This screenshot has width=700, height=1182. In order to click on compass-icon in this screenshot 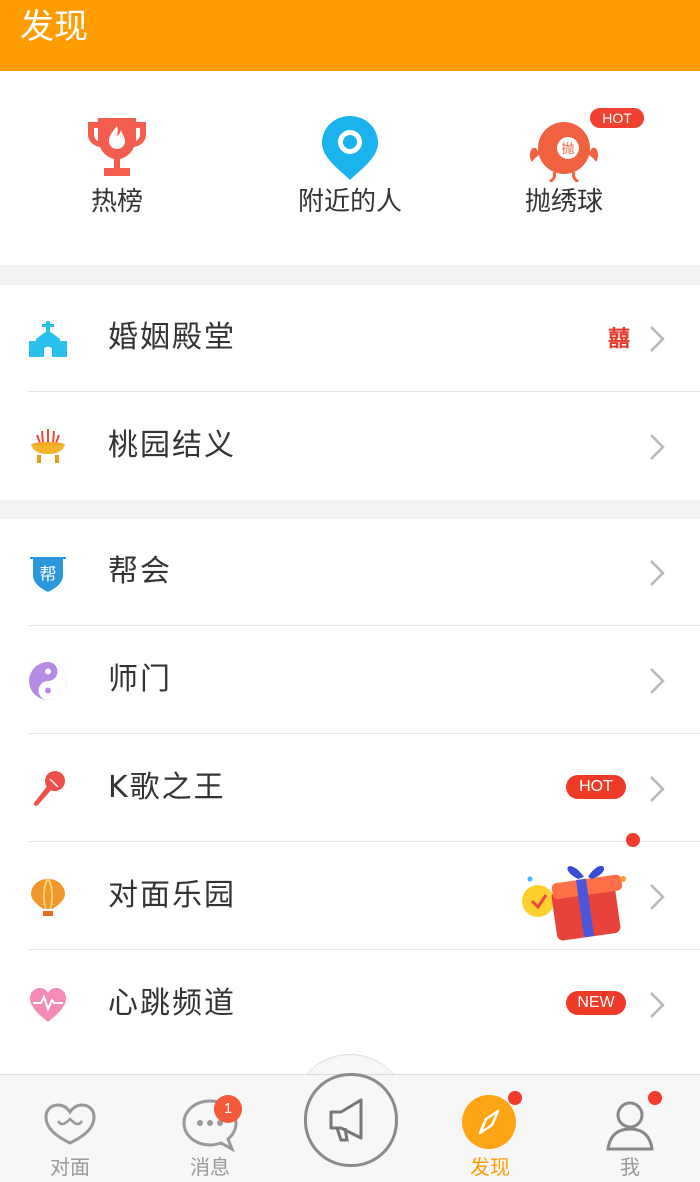, I will do `click(489, 1122)`.